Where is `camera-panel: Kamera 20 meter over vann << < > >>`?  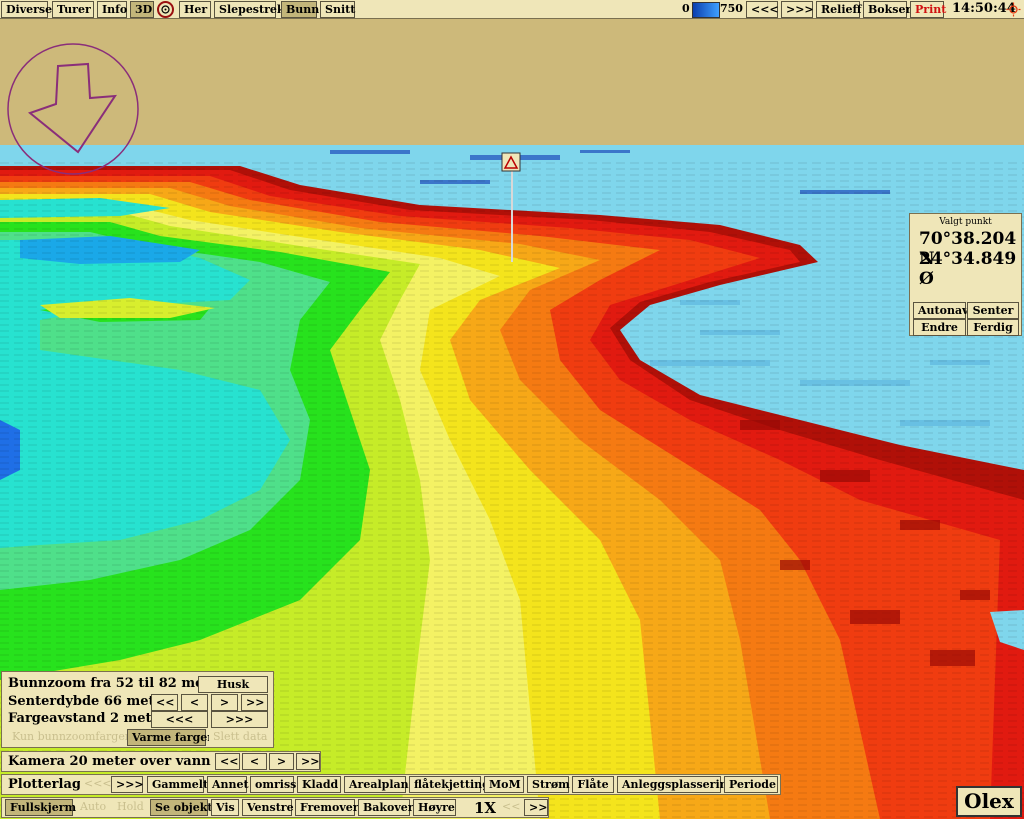
camera-panel: Kamera 20 meter over vann << < > >> is located at coordinates (161, 761).